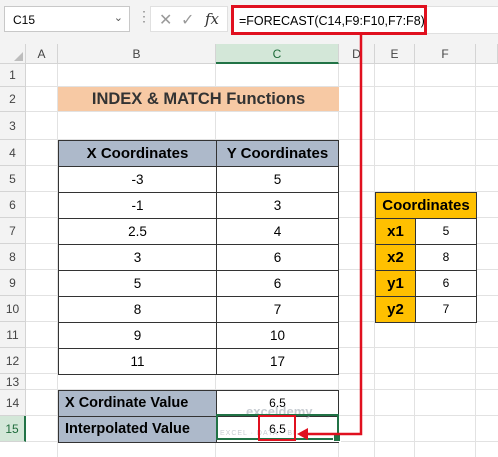  Describe the element at coordinates (330, 237) in the screenshot. I see `connector-arrow` at that location.